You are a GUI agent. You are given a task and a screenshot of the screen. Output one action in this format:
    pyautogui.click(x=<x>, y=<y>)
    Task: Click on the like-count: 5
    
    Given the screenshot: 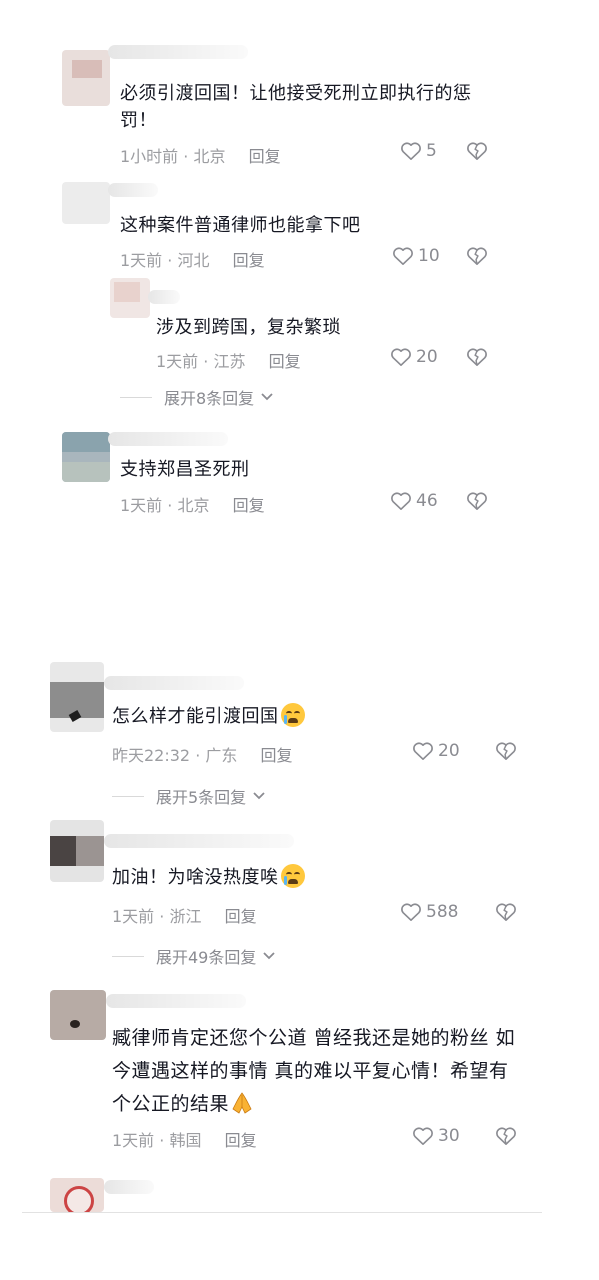 What is the action you would take?
    pyautogui.click(x=431, y=151)
    